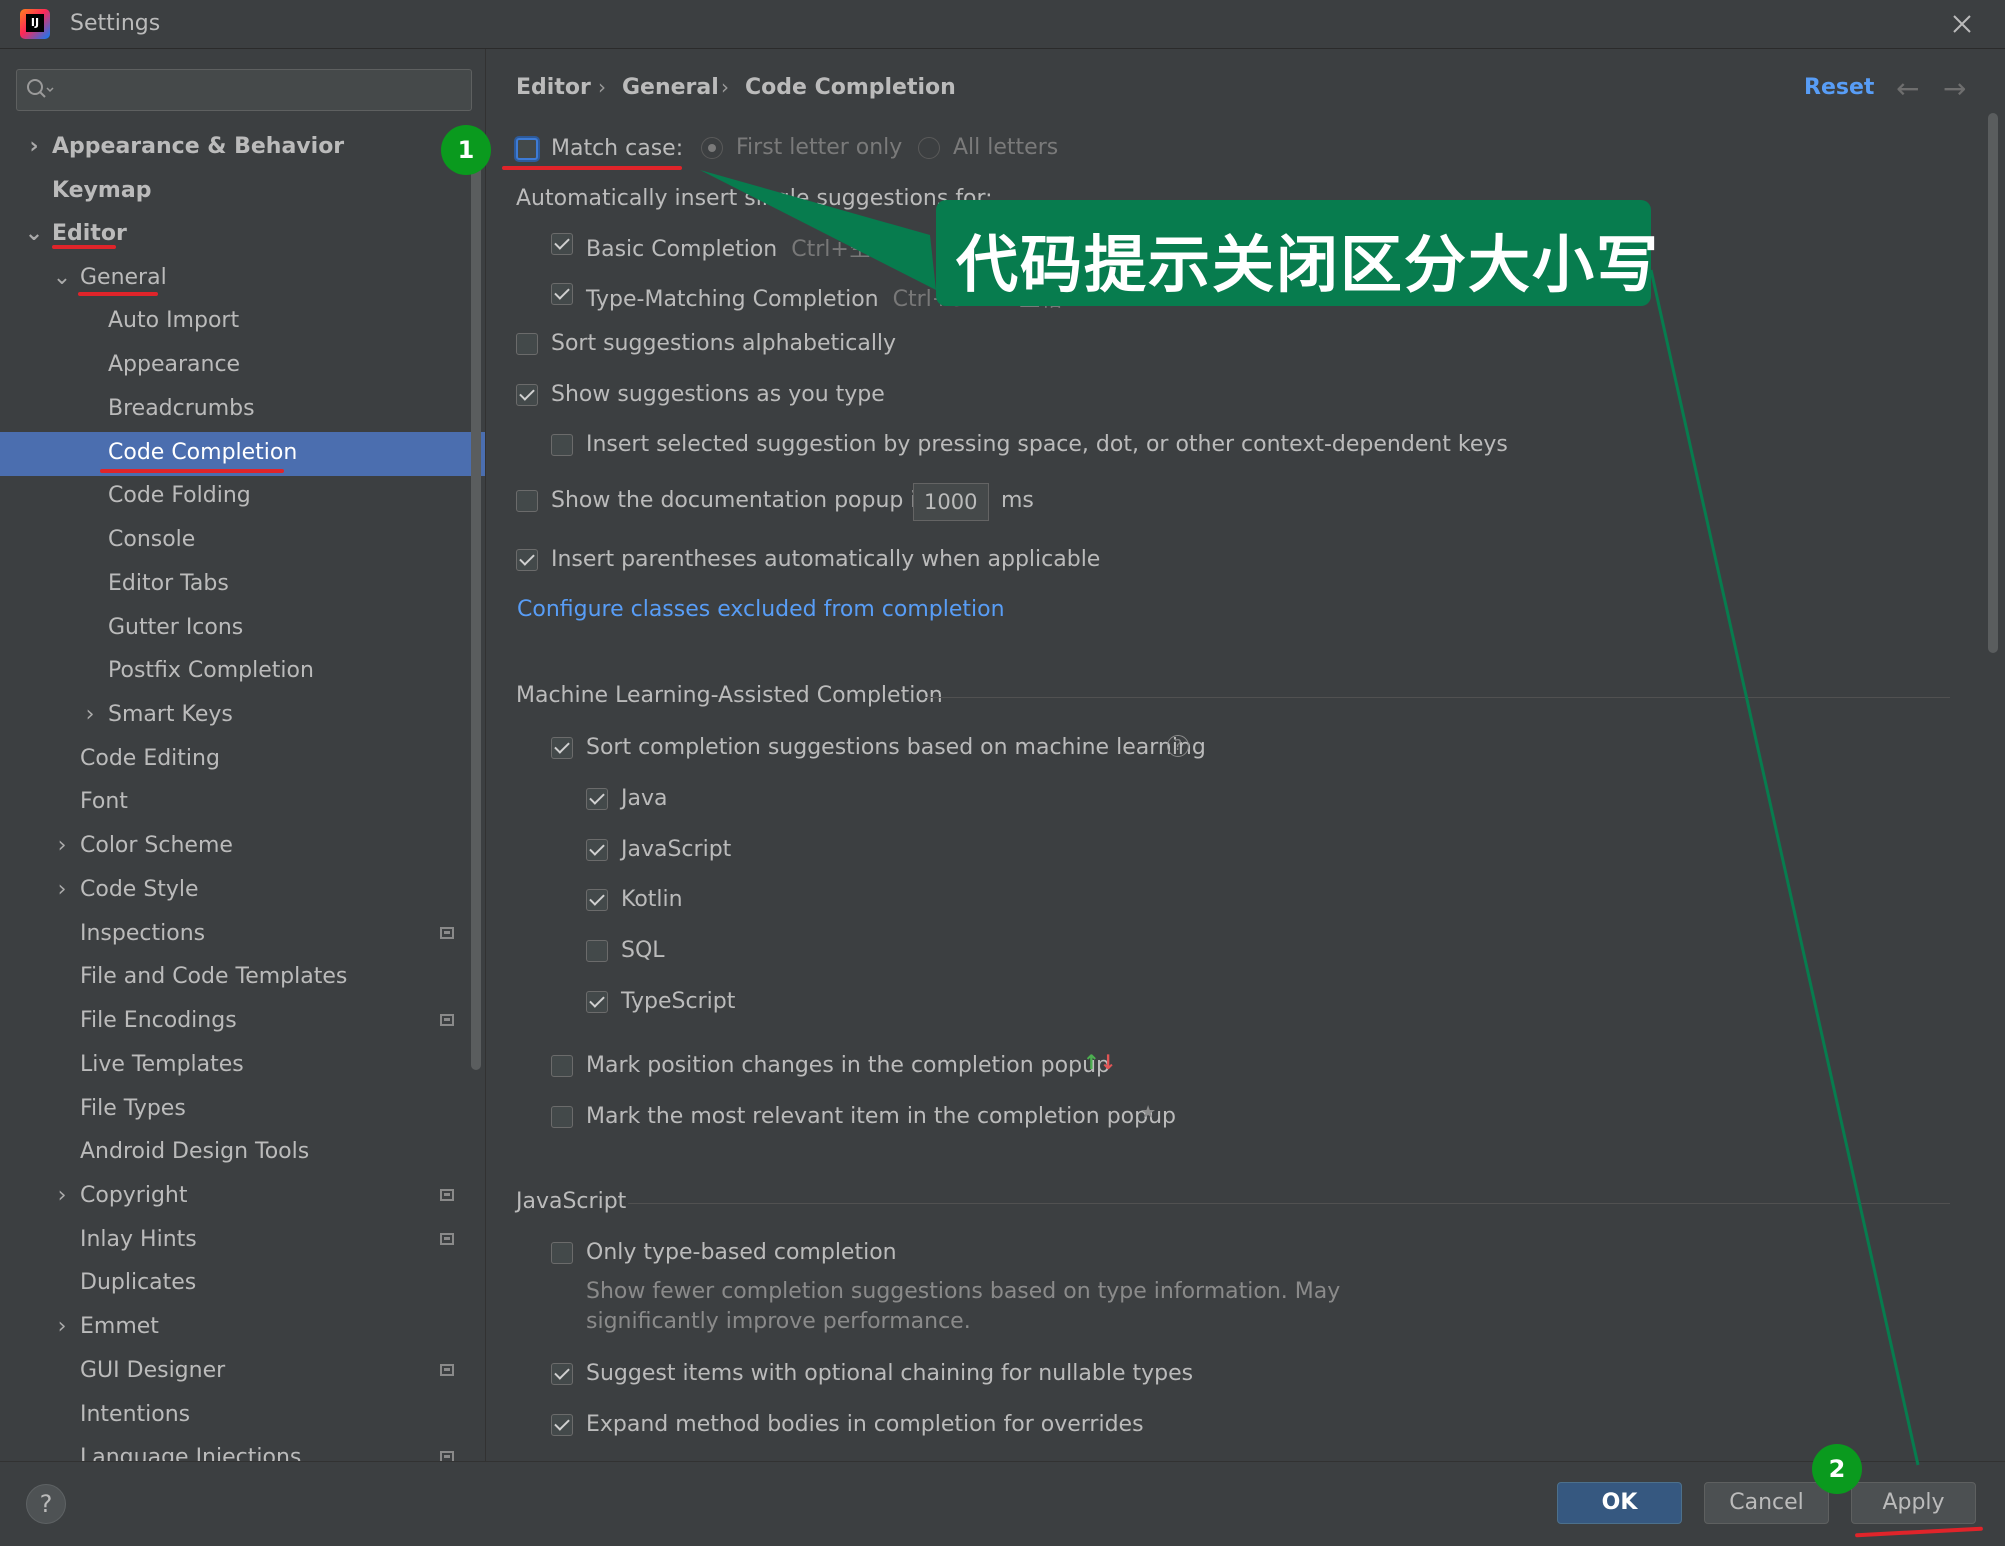  Describe the element at coordinates (466, 150) in the screenshot. I see `annotation-step-1-badge: 1` at that location.